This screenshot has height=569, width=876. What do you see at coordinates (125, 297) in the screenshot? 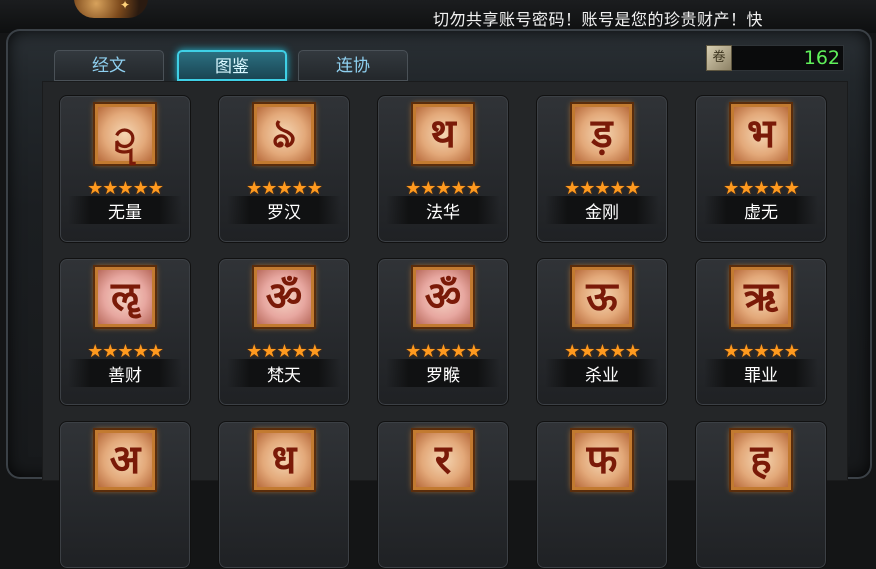
I see `sigil-icon: ॡ` at bounding box center [125, 297].